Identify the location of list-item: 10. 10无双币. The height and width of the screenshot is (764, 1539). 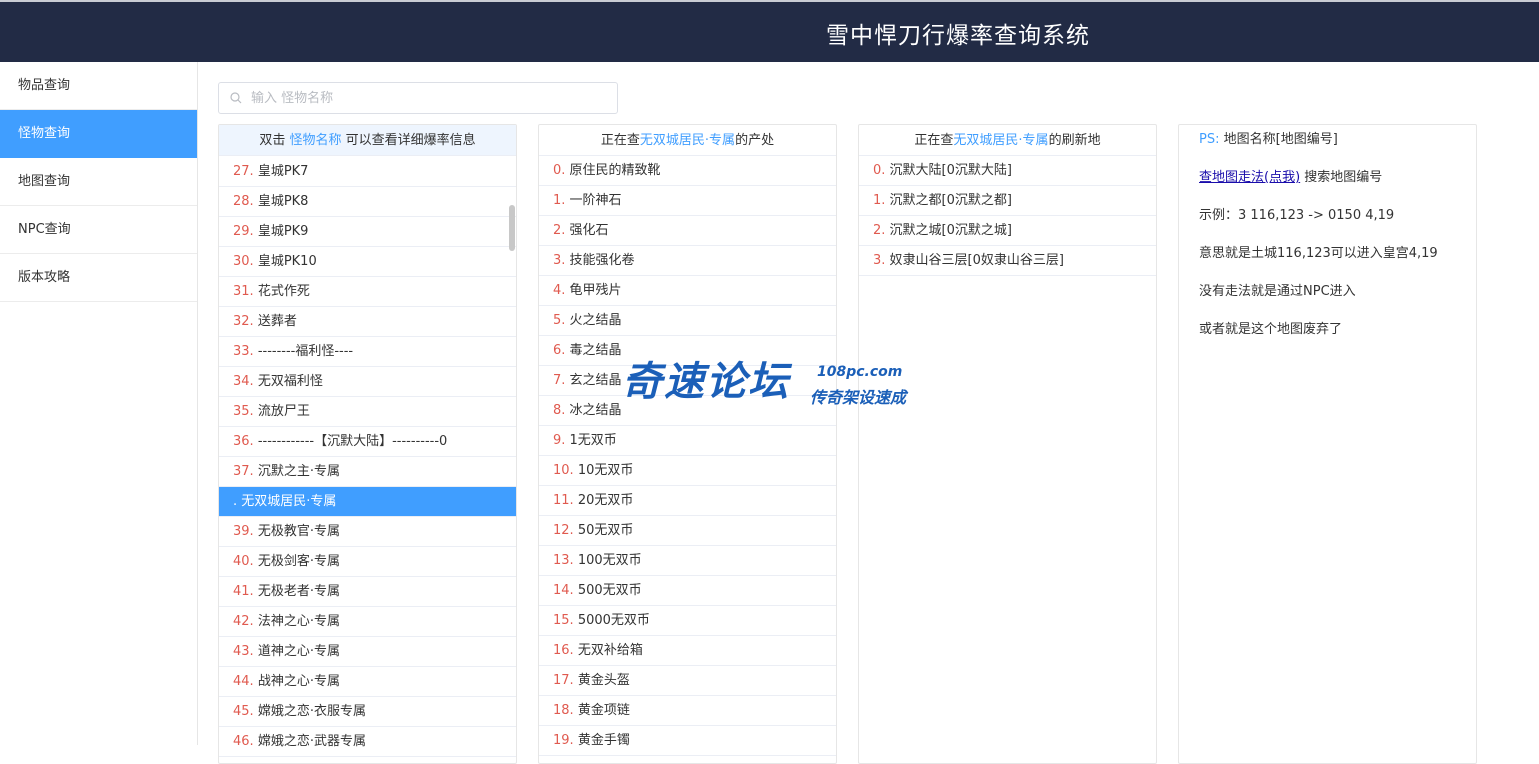
(687, 471).